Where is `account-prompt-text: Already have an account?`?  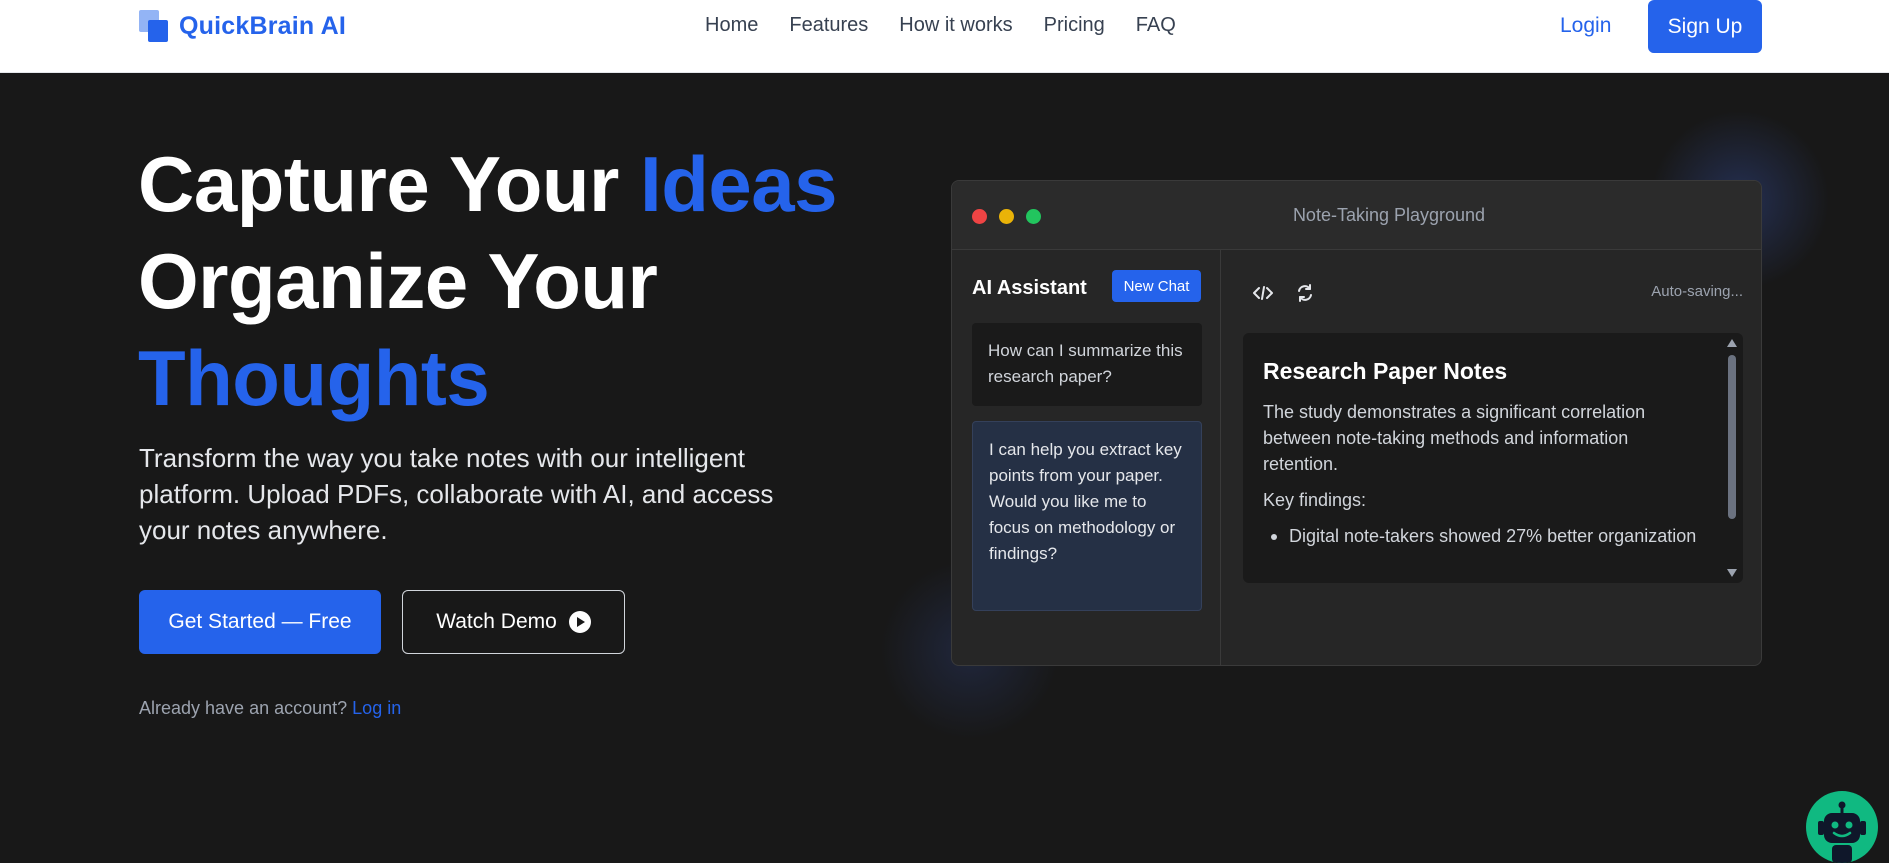
account-prompt-text: Already have an account? is located at coordinates (243, 708).